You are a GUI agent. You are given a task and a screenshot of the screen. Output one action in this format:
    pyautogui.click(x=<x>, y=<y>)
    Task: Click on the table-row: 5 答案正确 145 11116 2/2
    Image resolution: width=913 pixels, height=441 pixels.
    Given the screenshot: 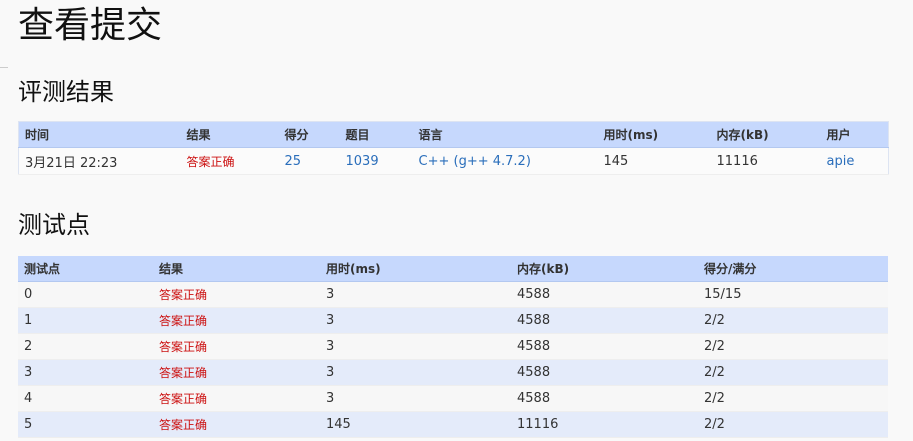 What is the action you would take?
    pyautogui.click(x=453, y=424)
    